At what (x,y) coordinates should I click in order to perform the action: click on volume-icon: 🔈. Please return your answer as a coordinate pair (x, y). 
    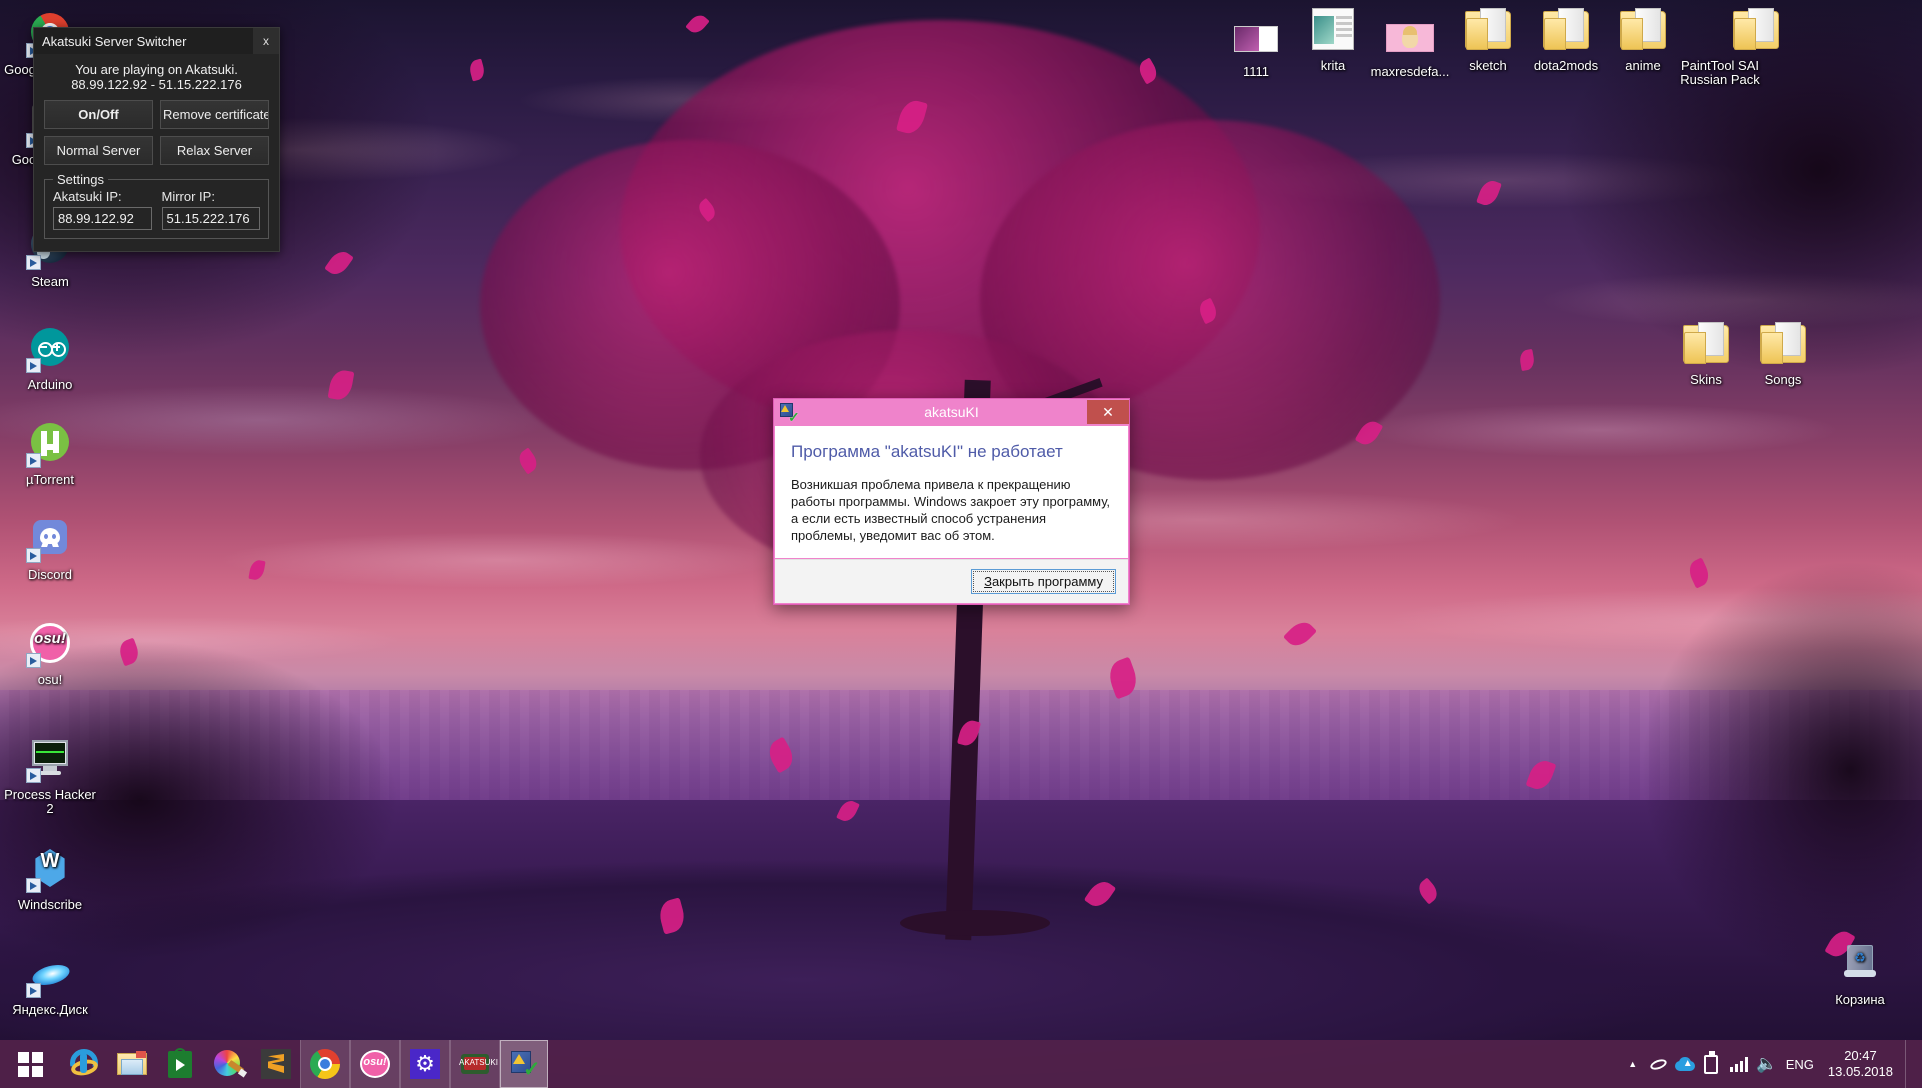
    Looking at the image, I should click on (1767, 1064).